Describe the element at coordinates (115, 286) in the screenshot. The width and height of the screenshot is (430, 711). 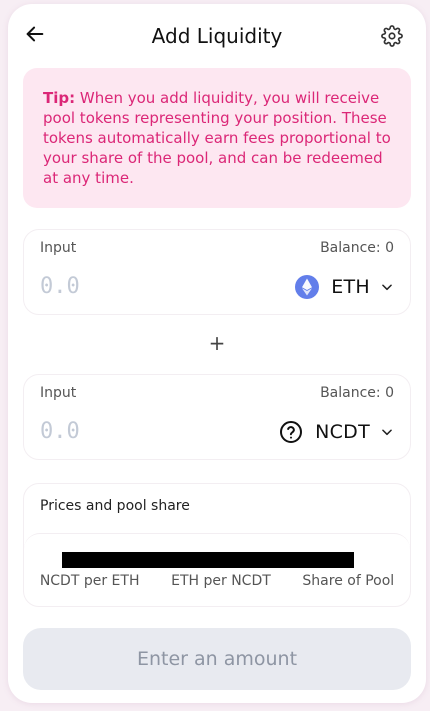
I see `amount-input-eth` at that location.